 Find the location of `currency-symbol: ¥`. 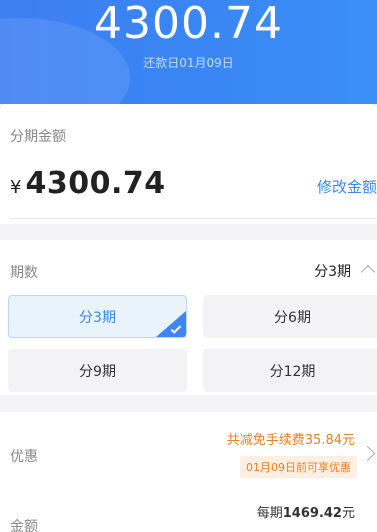

currency-symbol: ¥ is located at coordinates (16, 187).